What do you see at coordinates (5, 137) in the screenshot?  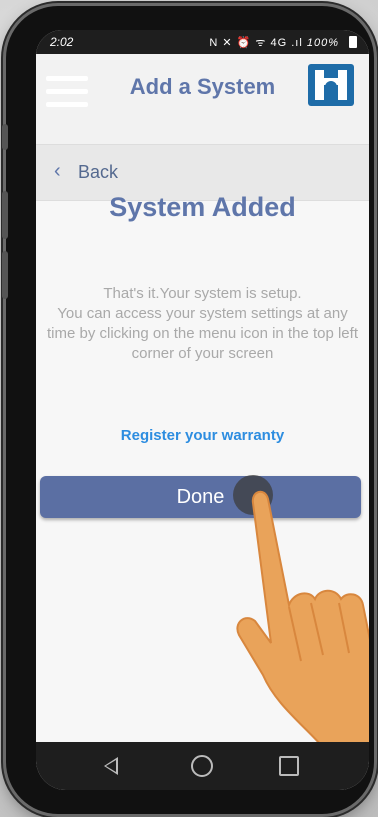 I see `phone-side-button` at bounding box center [5, 137].